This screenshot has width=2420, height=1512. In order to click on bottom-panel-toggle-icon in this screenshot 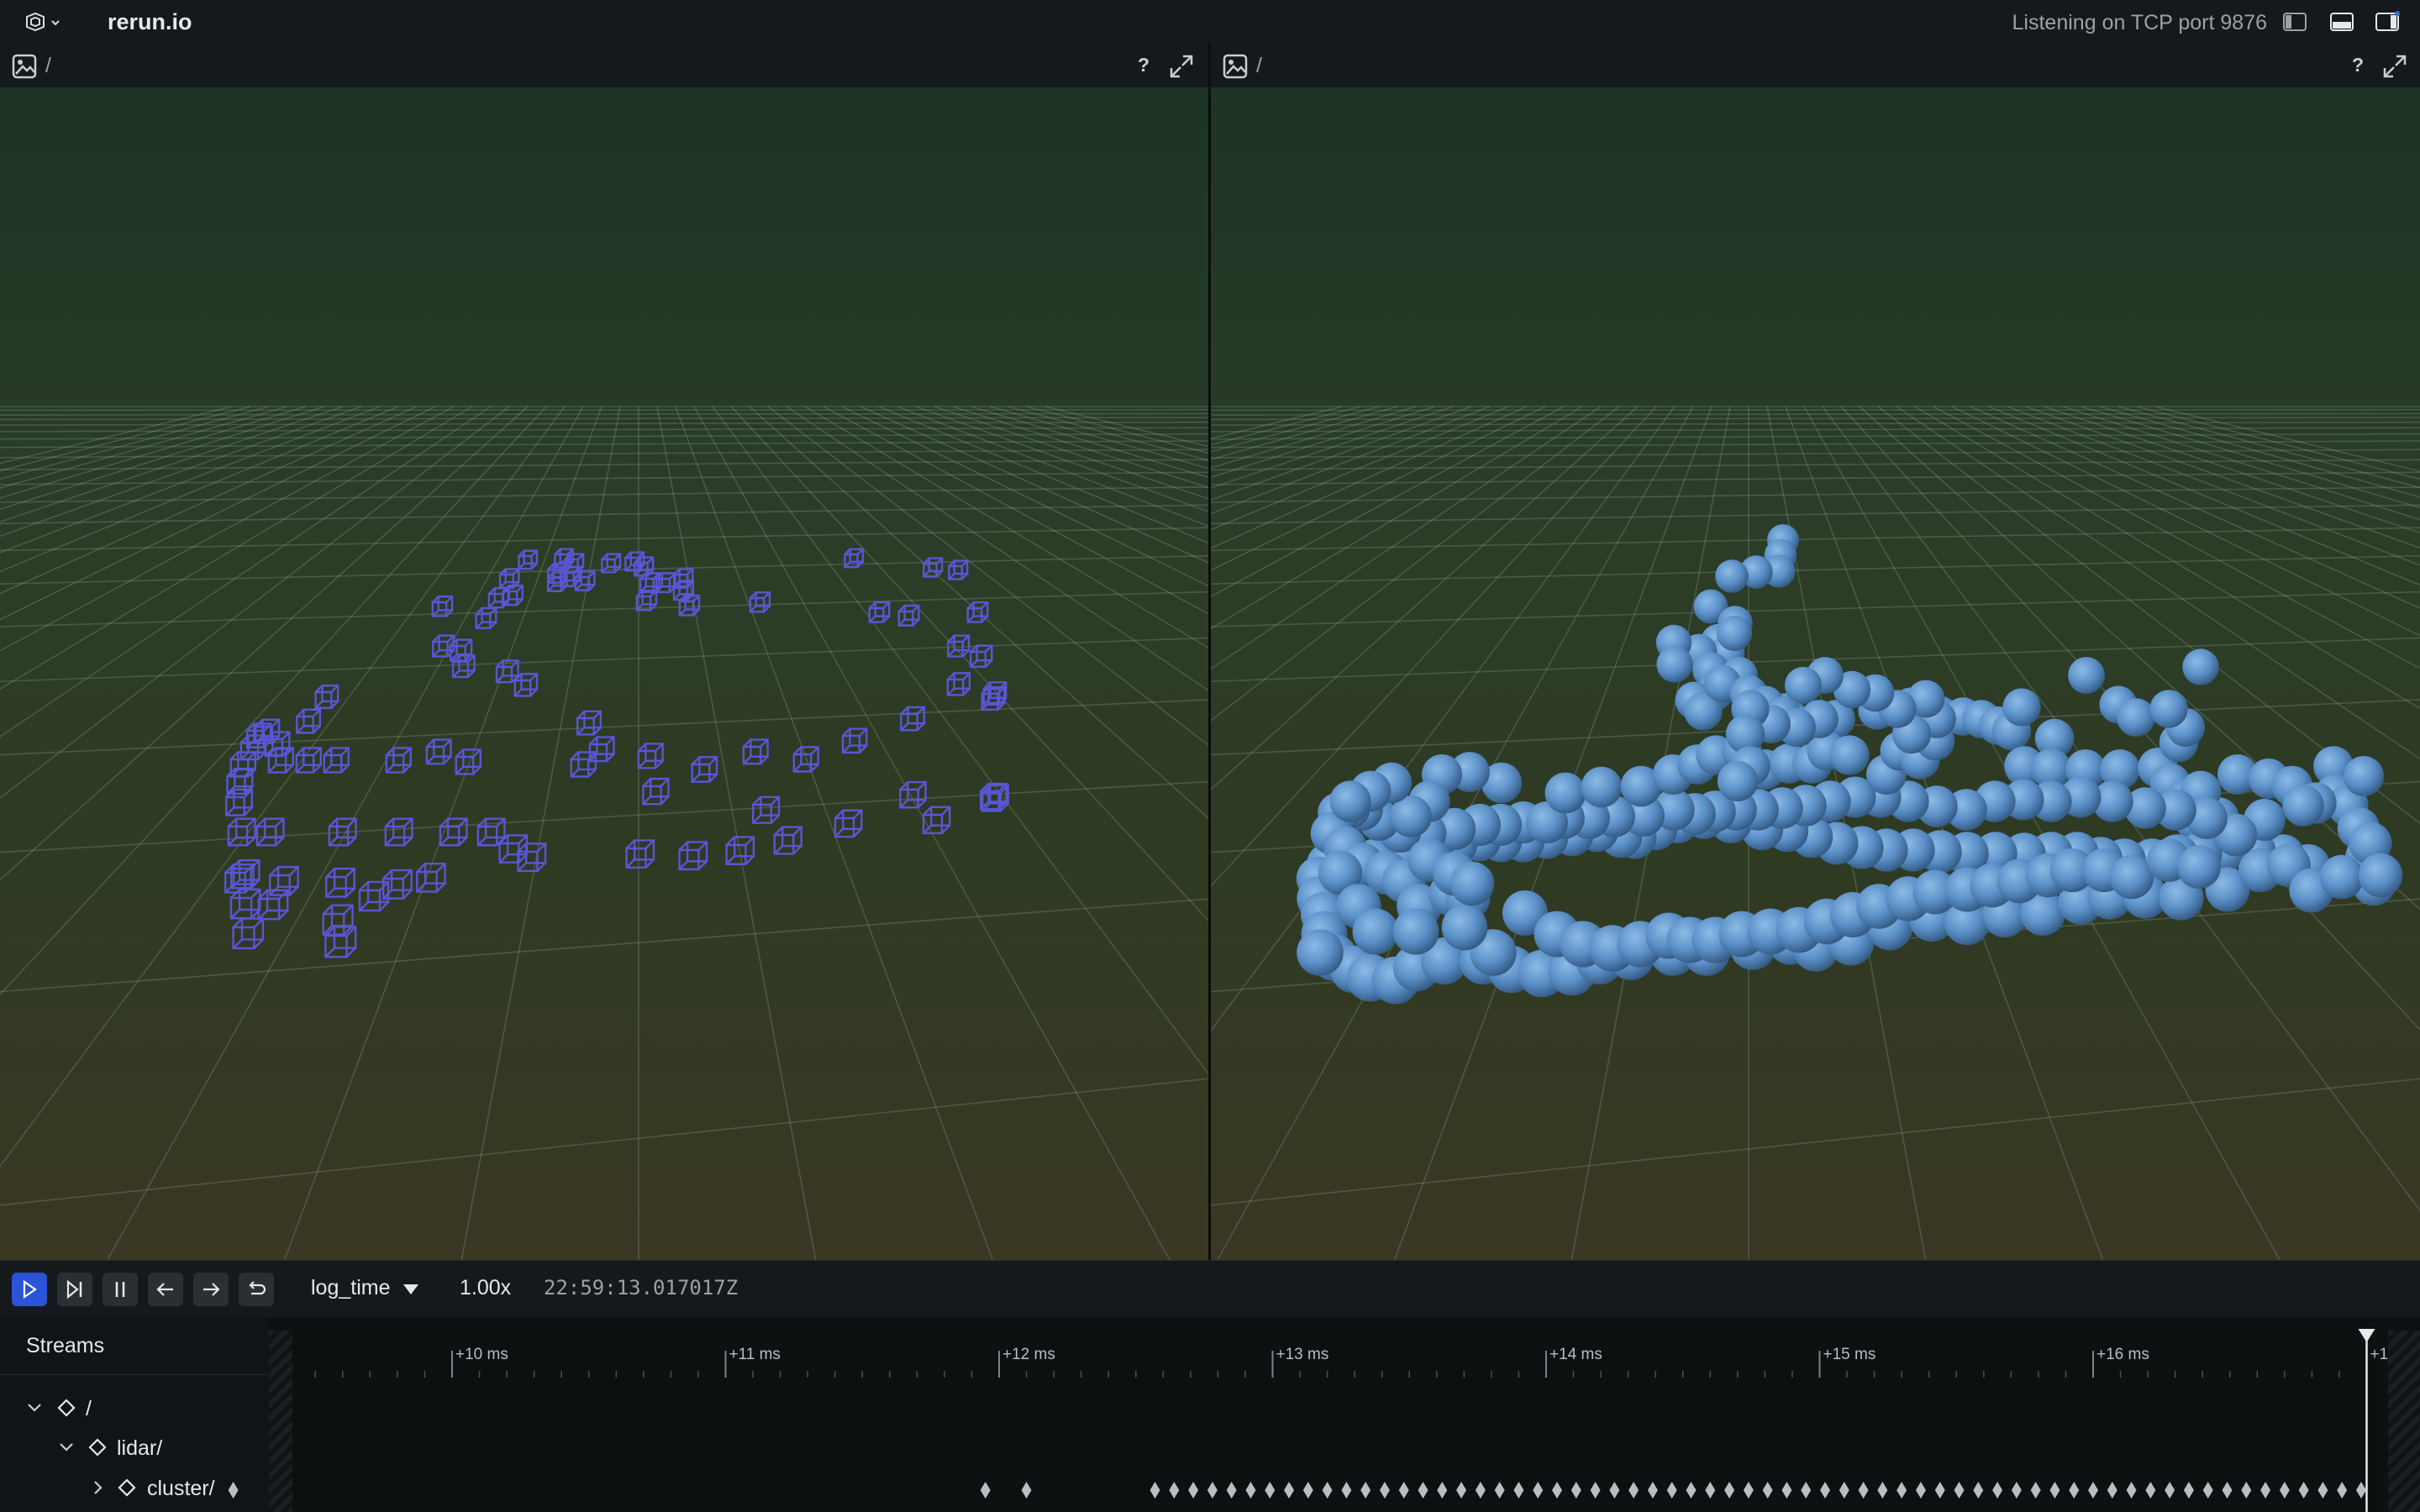, I will do `click(2341, 22)`.